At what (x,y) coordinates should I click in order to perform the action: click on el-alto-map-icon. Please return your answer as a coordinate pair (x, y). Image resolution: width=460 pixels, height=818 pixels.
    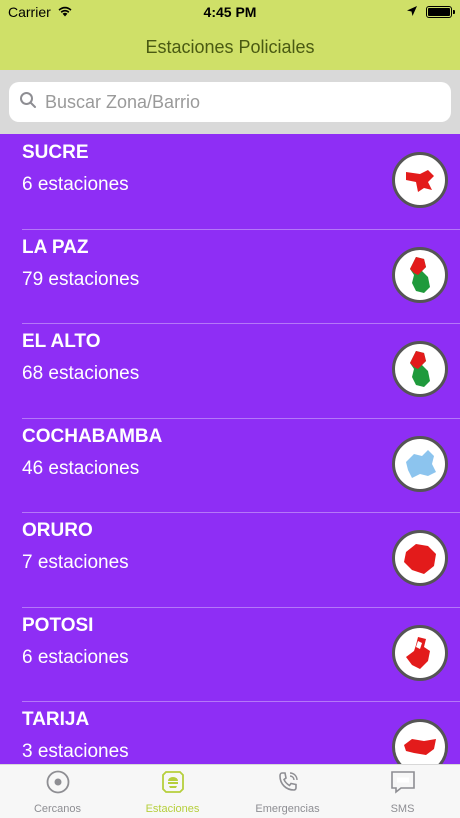
    Looking at the image, I should click on (420, 369).